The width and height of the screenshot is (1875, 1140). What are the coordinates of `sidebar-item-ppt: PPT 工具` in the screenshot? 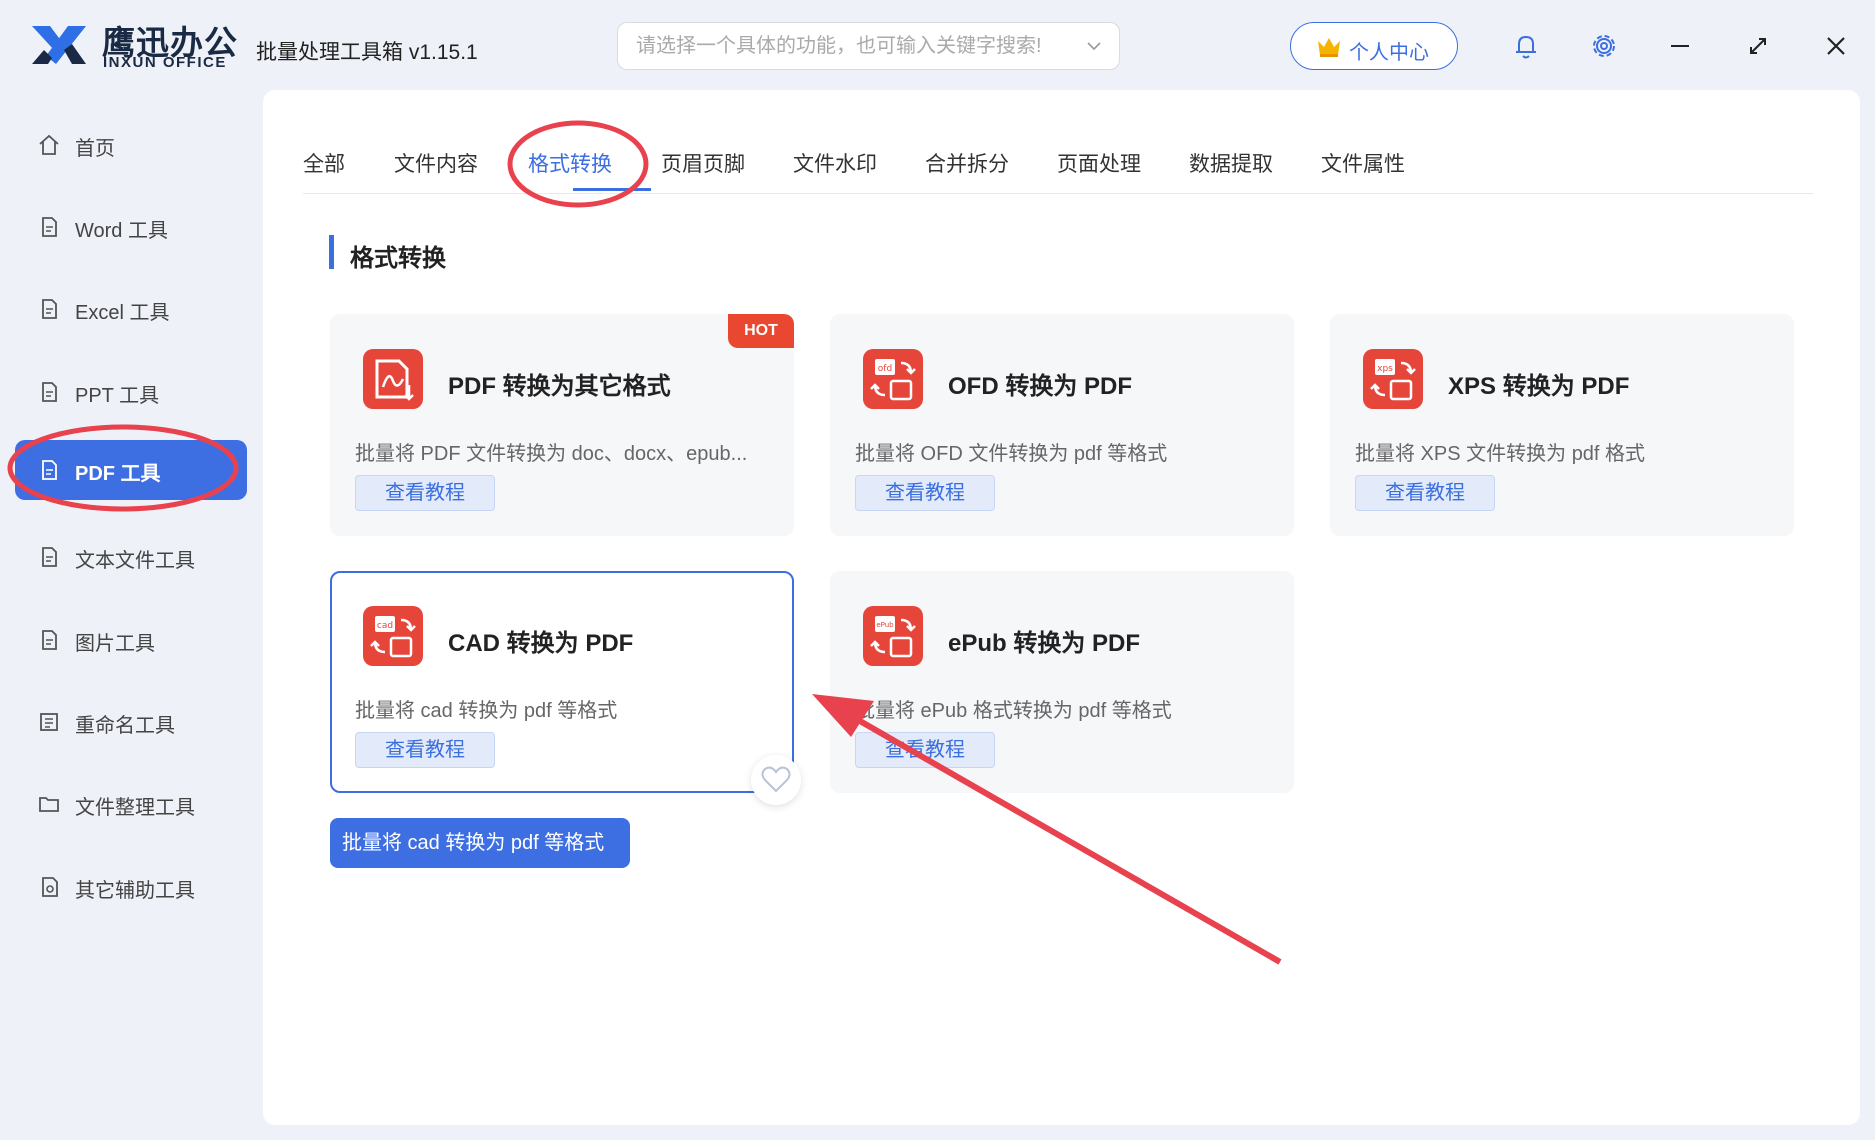 It's located at (131, 392).